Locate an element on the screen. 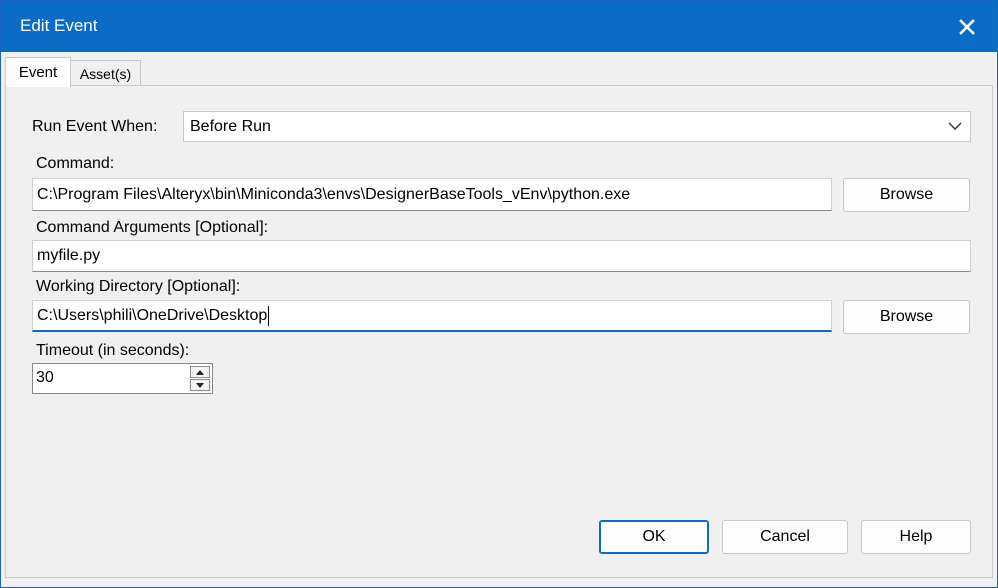  caret-up-icon is located at coordinates (200, 372).